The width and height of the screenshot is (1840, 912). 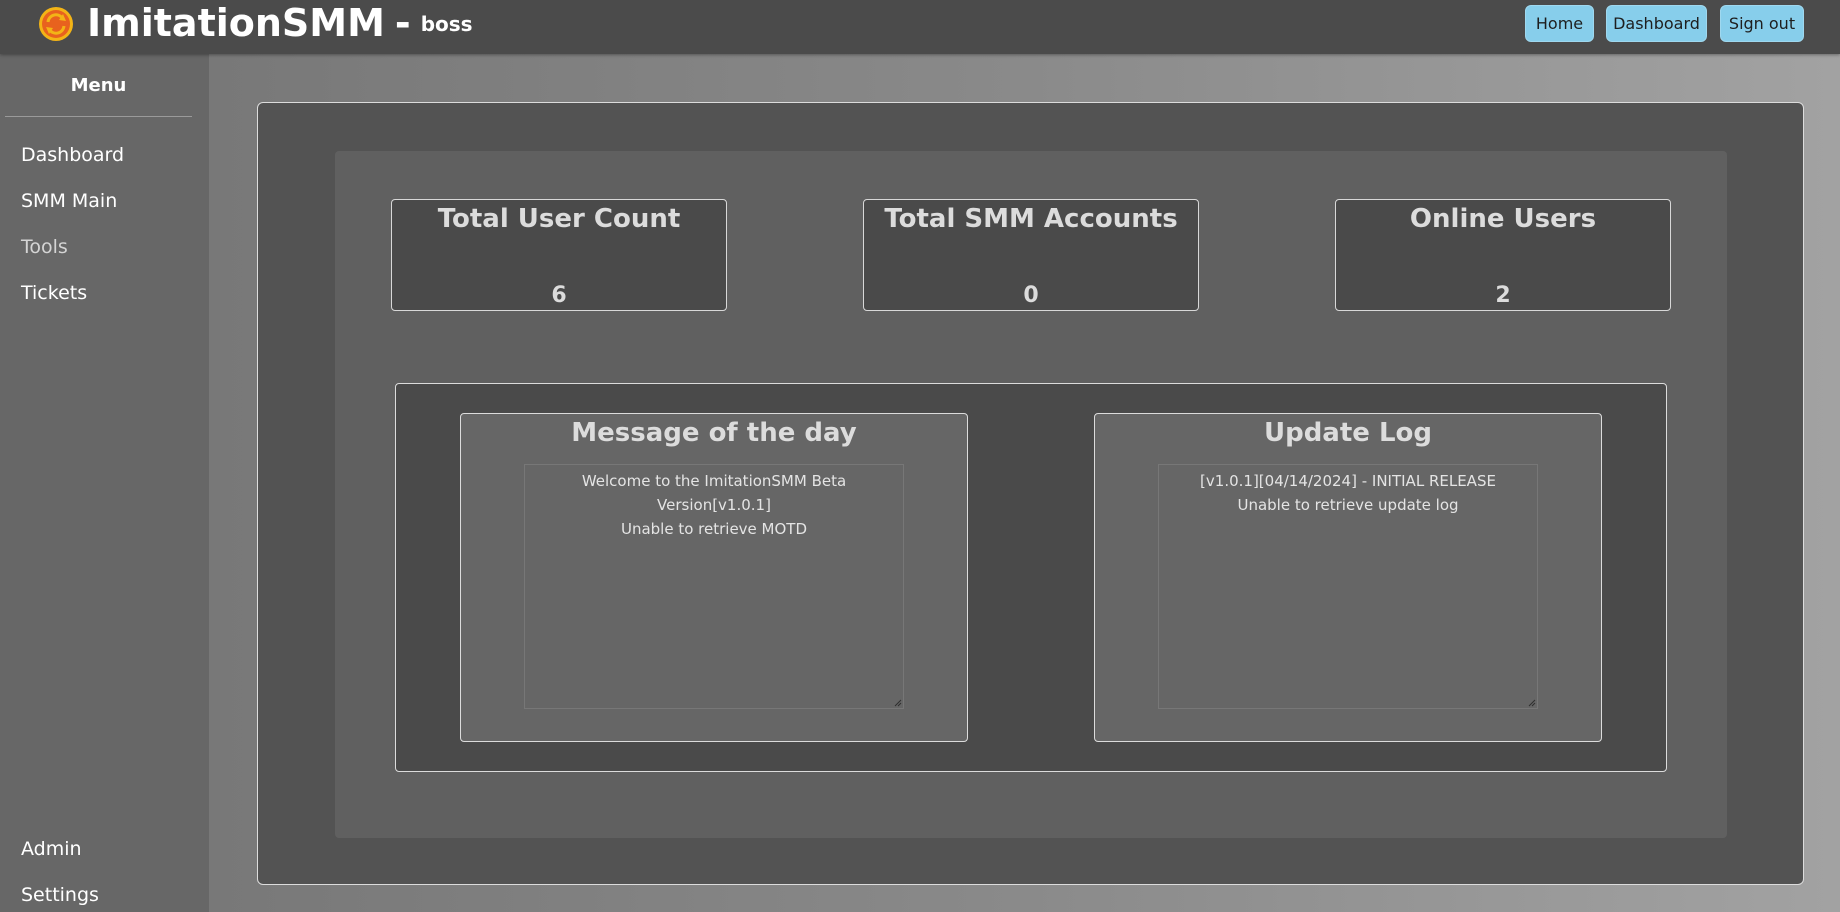 I want to click on home-button: Home, so click(x=1559, y=23).